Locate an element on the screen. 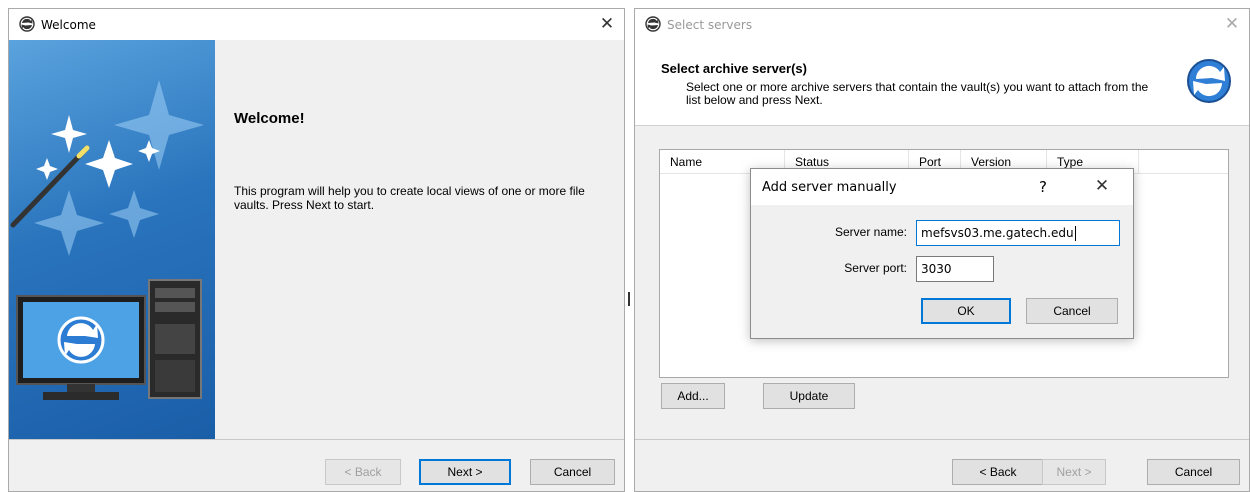 This screenshot has height=492, width=1250. sync-arrows-icon is located at coordinates (1209, 81).